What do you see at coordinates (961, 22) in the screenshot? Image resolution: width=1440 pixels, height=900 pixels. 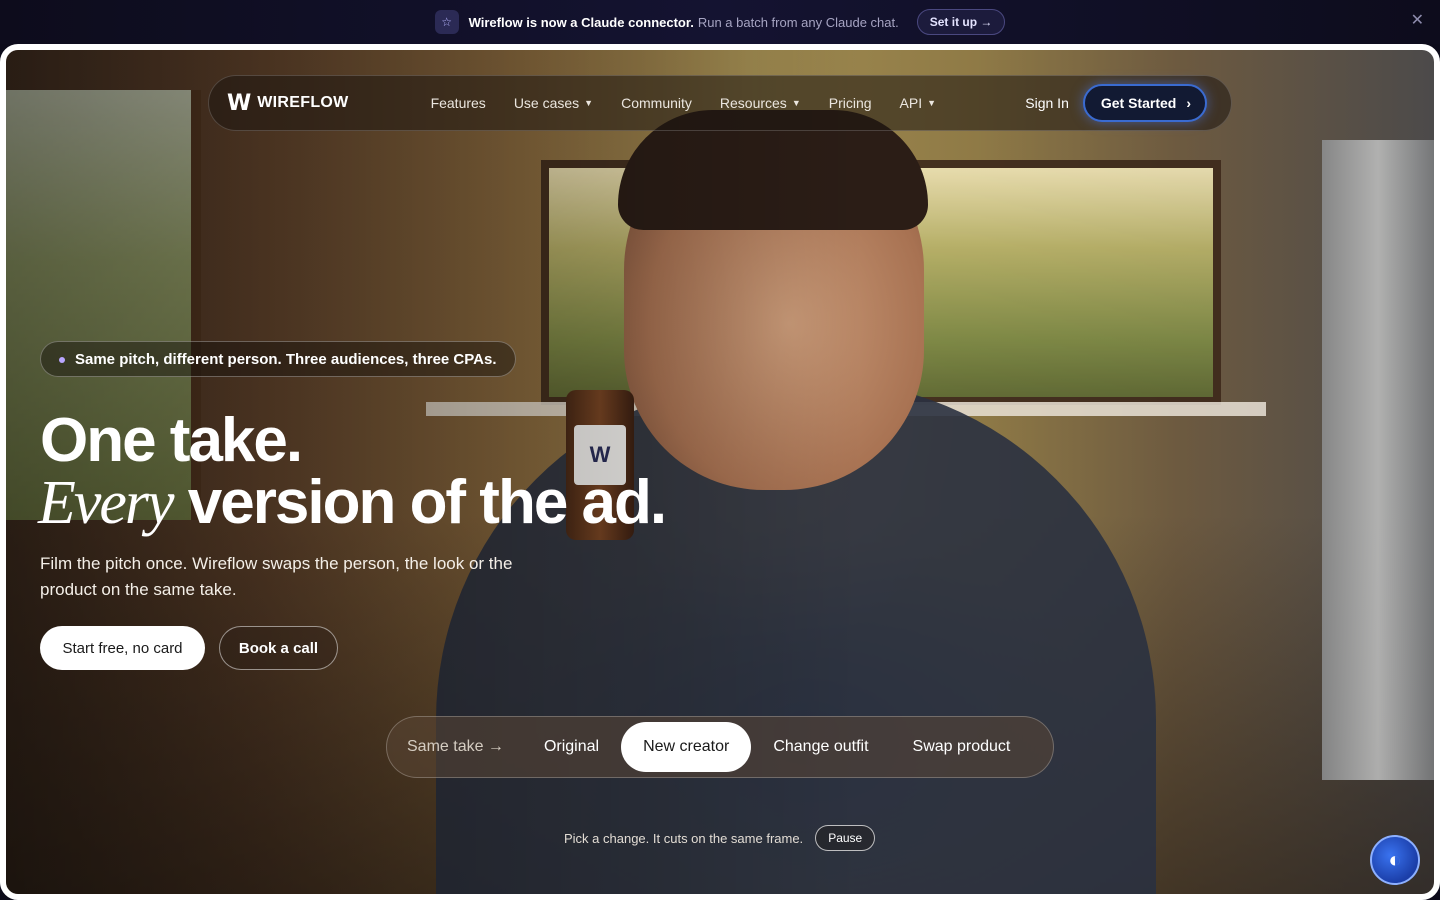 I see `setup-button: Set it up →` at bounding box center [961, 22].